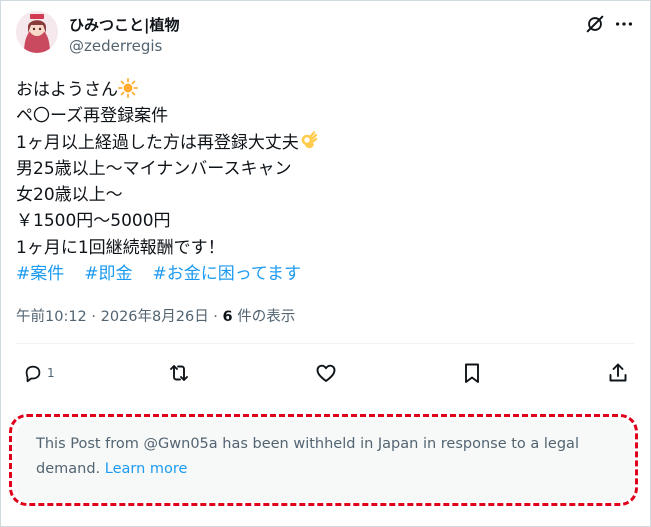 The height and width of the screenshot is (527, 651). What do you see at coordinates (115, 46) in the screenshot?
I see `user-handle: @zederregis` at bounding box center [115, 46].